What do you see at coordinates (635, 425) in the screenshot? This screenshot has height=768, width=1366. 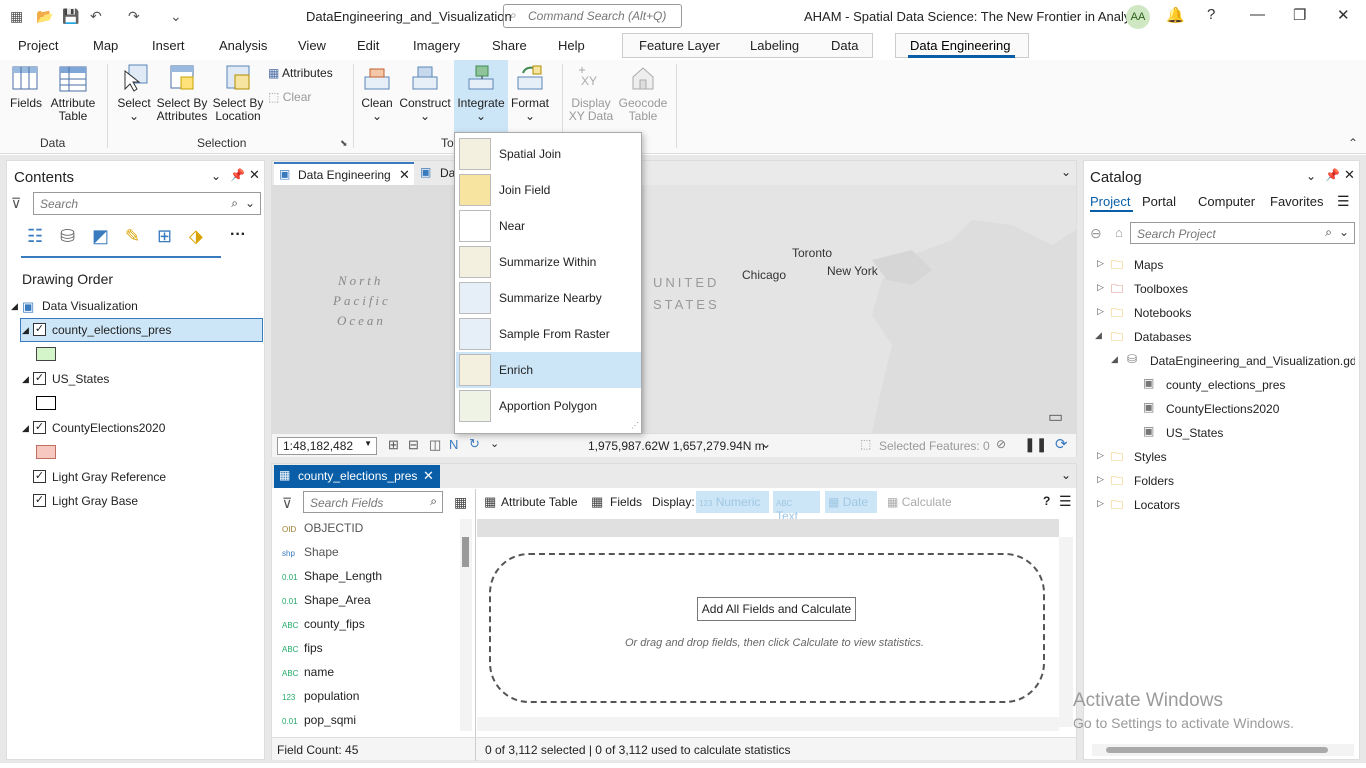 I see `resize-grip-icon: ⋰` at bounding box center [635, 425].